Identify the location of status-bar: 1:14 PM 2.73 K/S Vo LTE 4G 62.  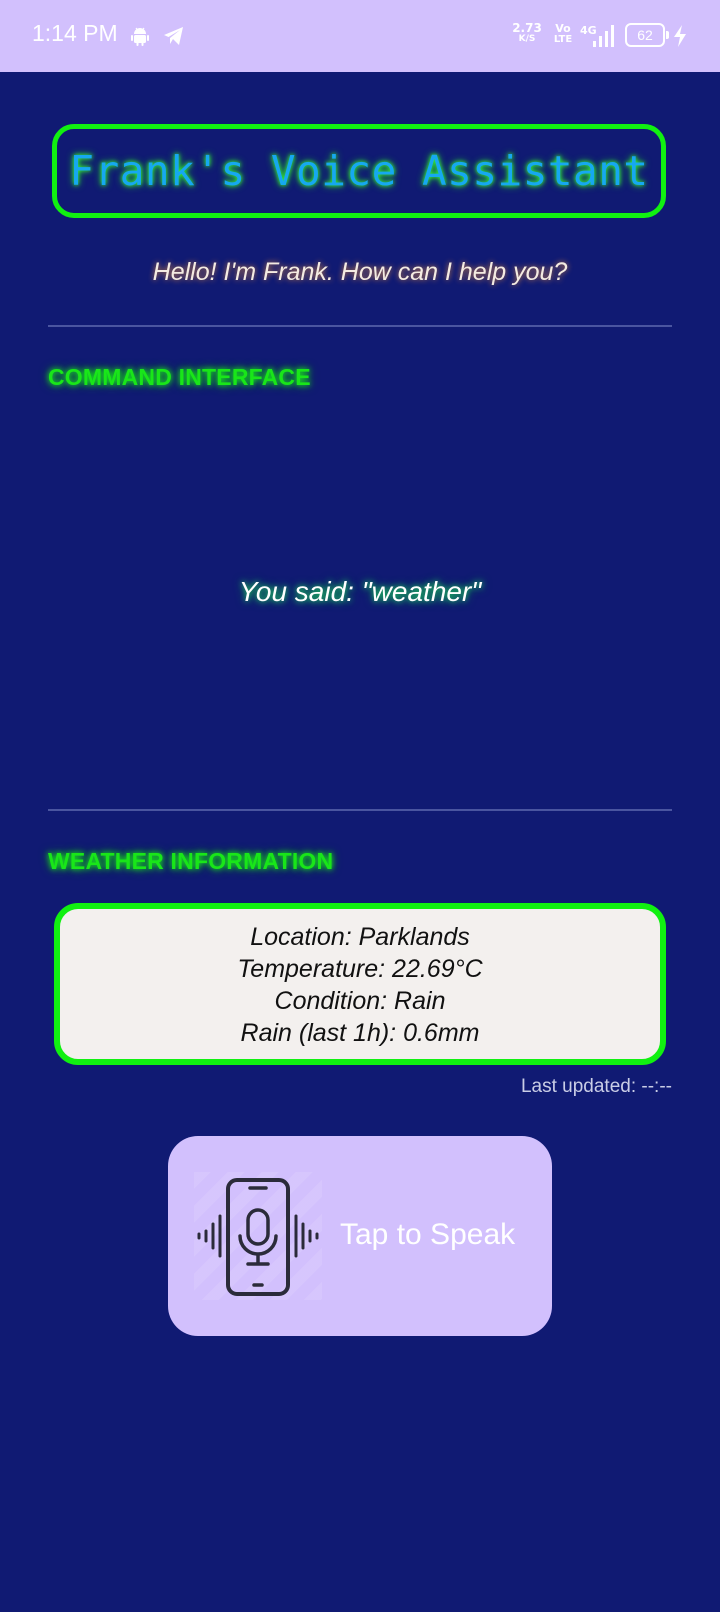
(360, 36).